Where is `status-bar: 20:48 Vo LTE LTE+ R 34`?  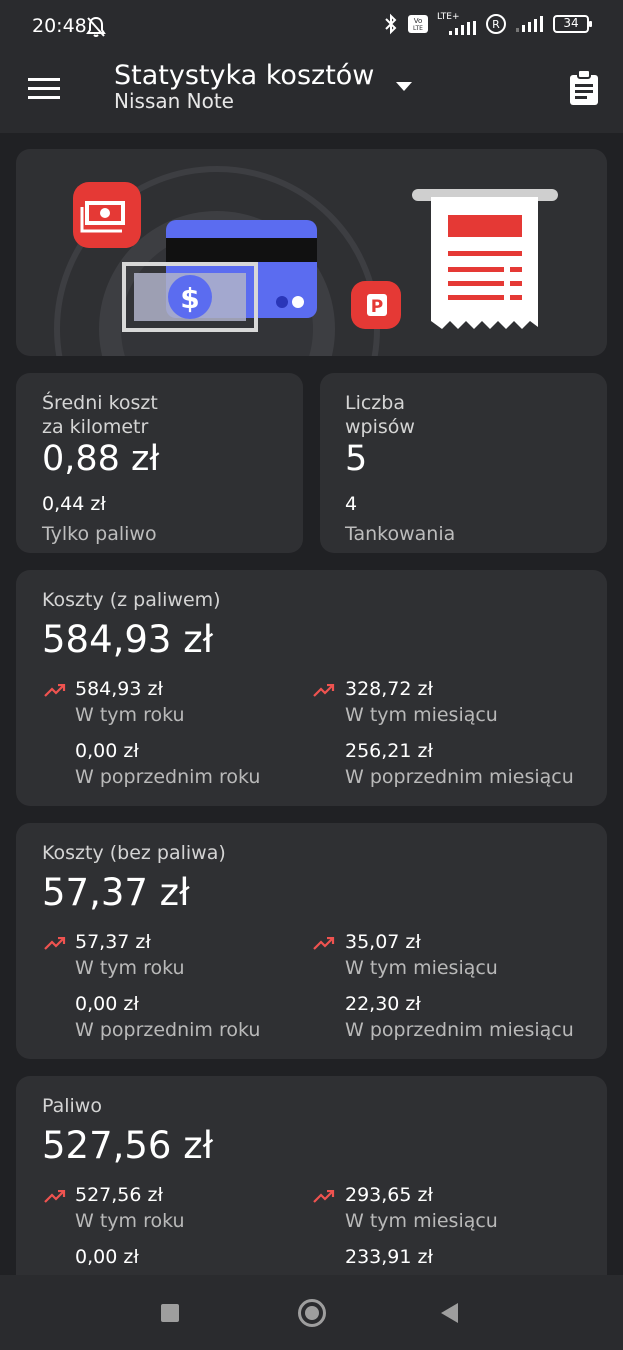
status-bar: 20:48 Vo LTE LTE+ R 34 is located at coordinates (311, 28).